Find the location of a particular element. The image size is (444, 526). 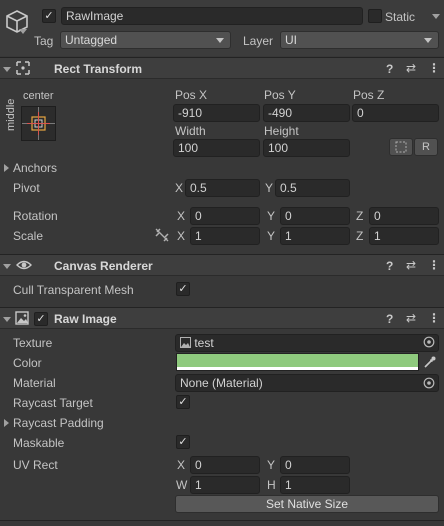

anchor-presets-button is located at coordinates (38, 123).